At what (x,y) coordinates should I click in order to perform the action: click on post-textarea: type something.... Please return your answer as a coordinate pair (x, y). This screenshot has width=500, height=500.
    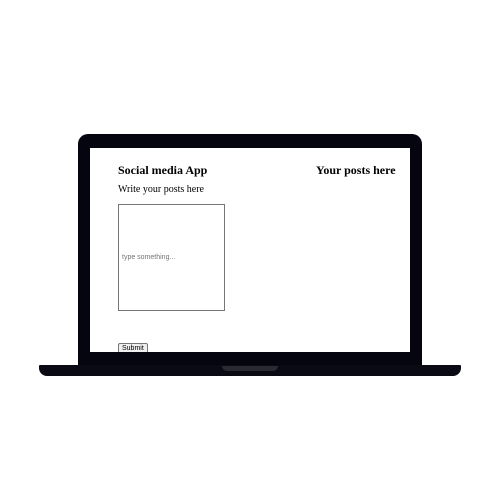
    Looking at the image, I should click on (171, 257).